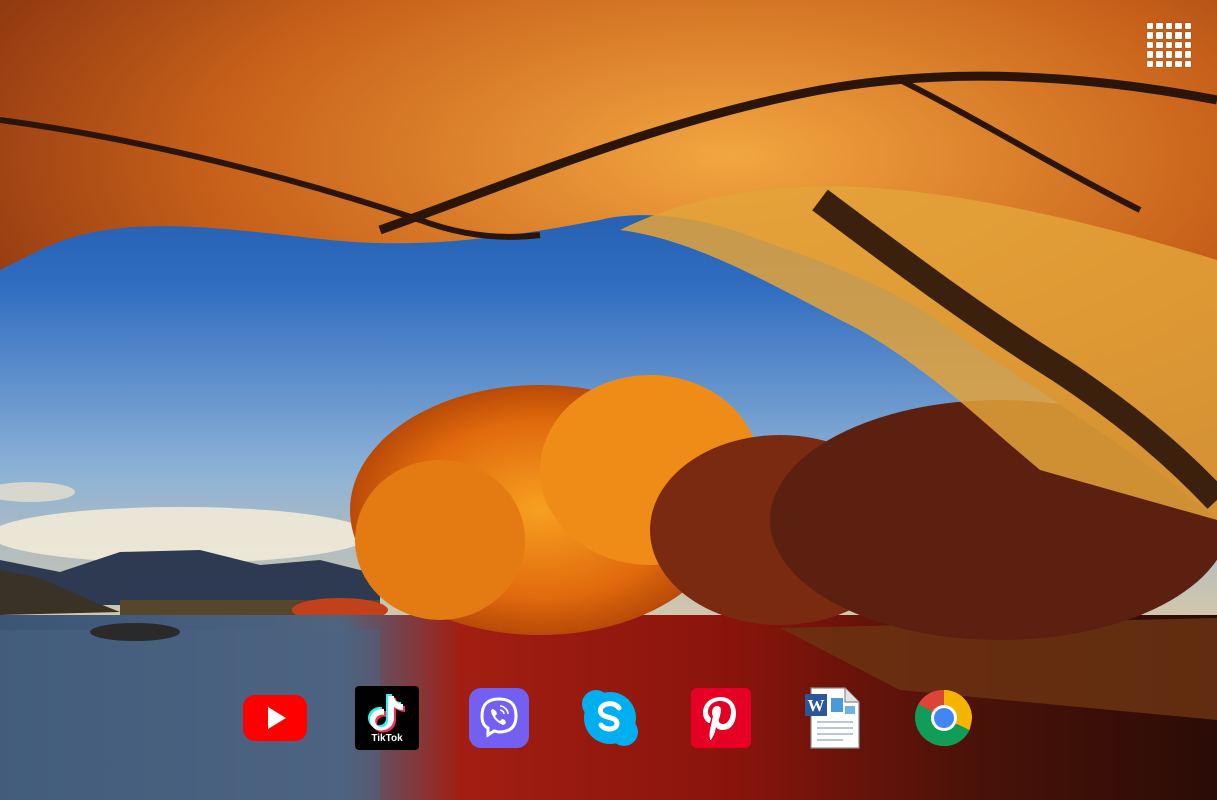 The width and height of the screenshot is (1217, 800). What do you see at coordinates (387, 738) in the screenshot?
I see `tiktok-label: TikTok` at bounding box center [387, 738].